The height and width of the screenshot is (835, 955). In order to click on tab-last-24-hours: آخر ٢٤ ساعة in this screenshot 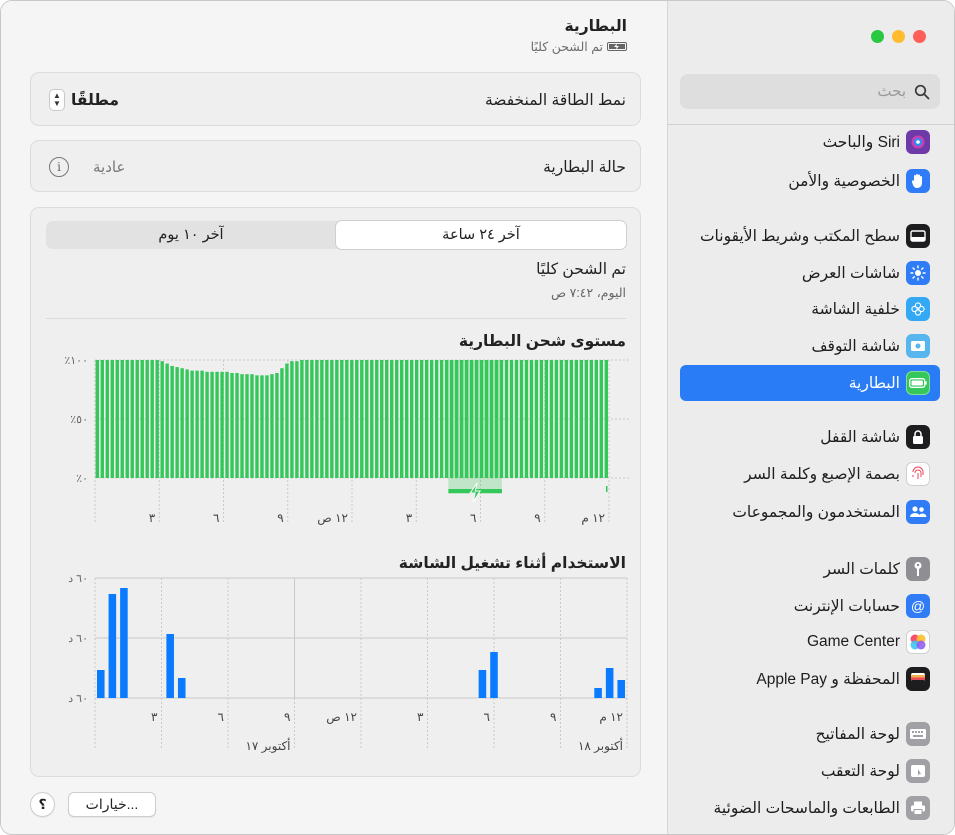, I will do `click(481, 235)`.